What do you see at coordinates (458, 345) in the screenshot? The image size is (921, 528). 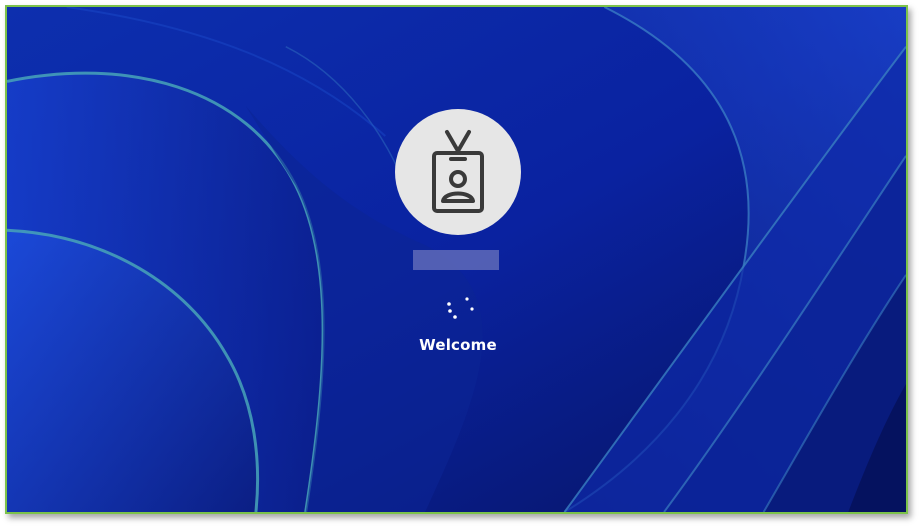 I see `welcome-text: Welcome` at bounding box center [458, 345].